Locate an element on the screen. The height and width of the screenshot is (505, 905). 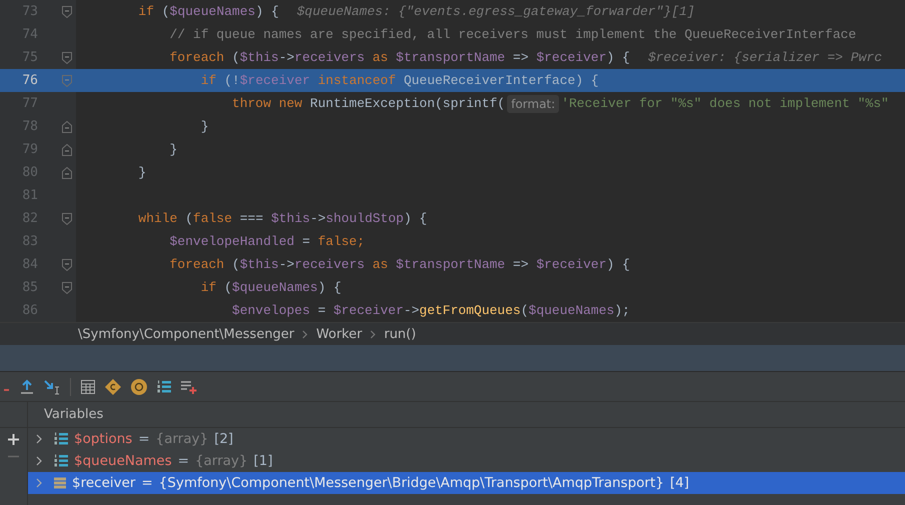
breadcrumb-item: Worker is located at coordinates (339, 334).